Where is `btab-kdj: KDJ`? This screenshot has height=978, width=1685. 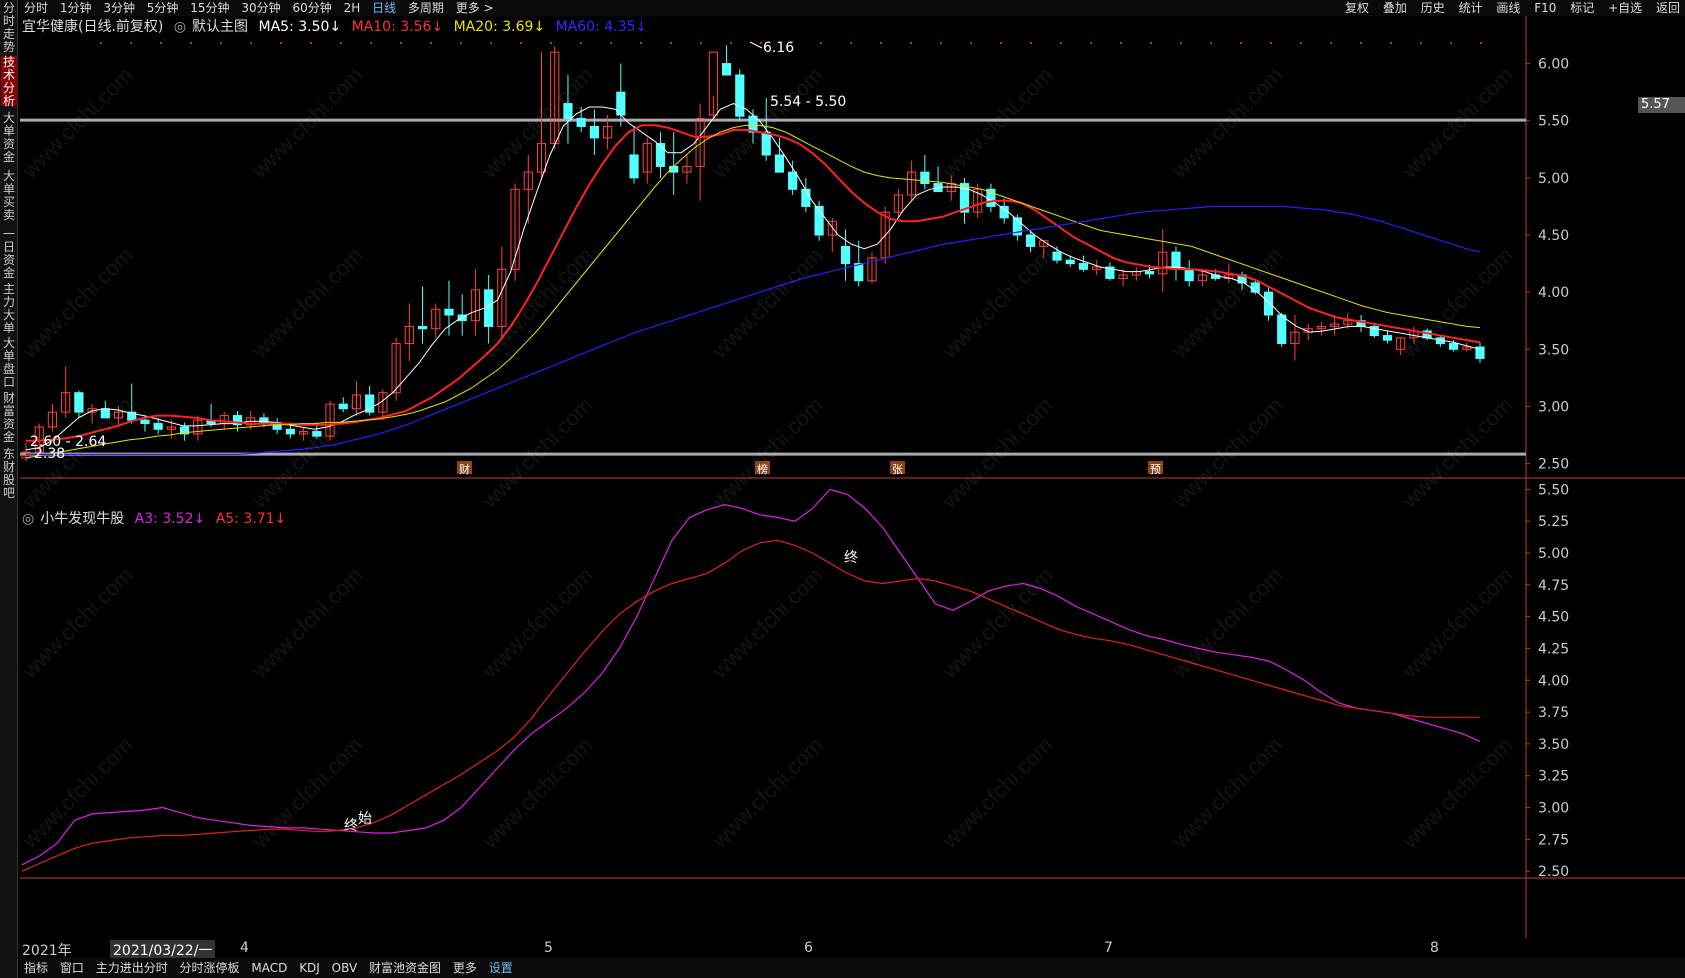
btab-kdj: KDJ is located at coordinates (309, 968).